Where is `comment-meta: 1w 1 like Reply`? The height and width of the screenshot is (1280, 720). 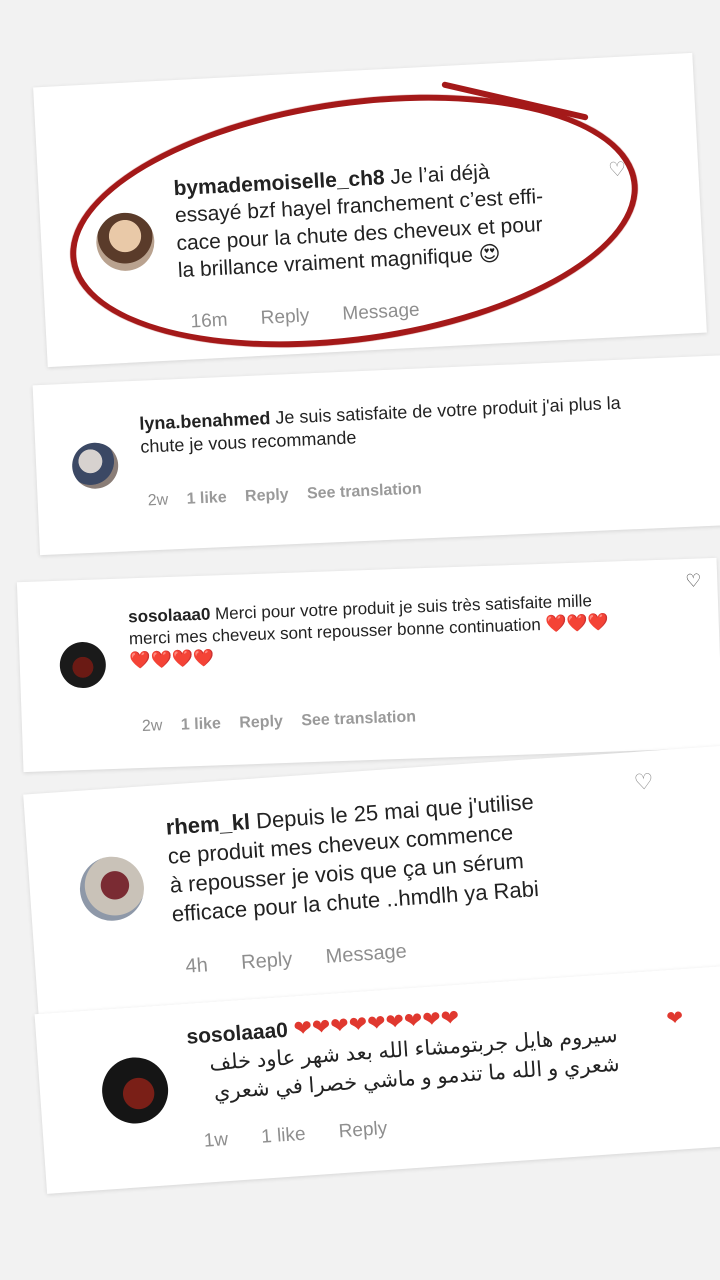 comment-meta: 1w 1 like Reply is located at coordinates (309, 1134).